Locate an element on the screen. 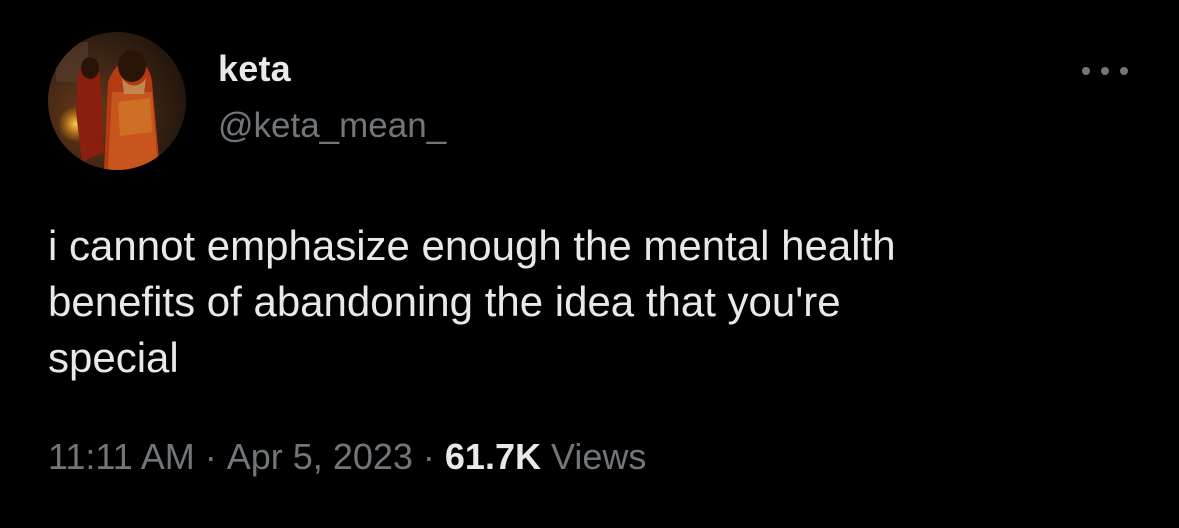 This screenshot has width=1179, height=528. views-count: 61.7K is located at coordinates (493, 456).